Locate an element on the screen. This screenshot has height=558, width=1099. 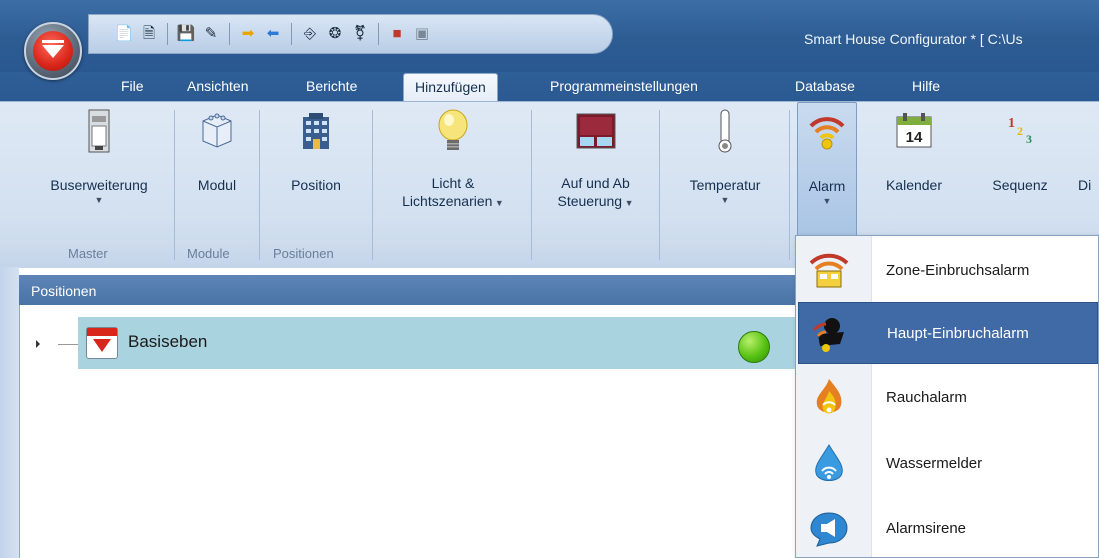
tab-hilfe: Hilfe is located at coordinates (926, 86).